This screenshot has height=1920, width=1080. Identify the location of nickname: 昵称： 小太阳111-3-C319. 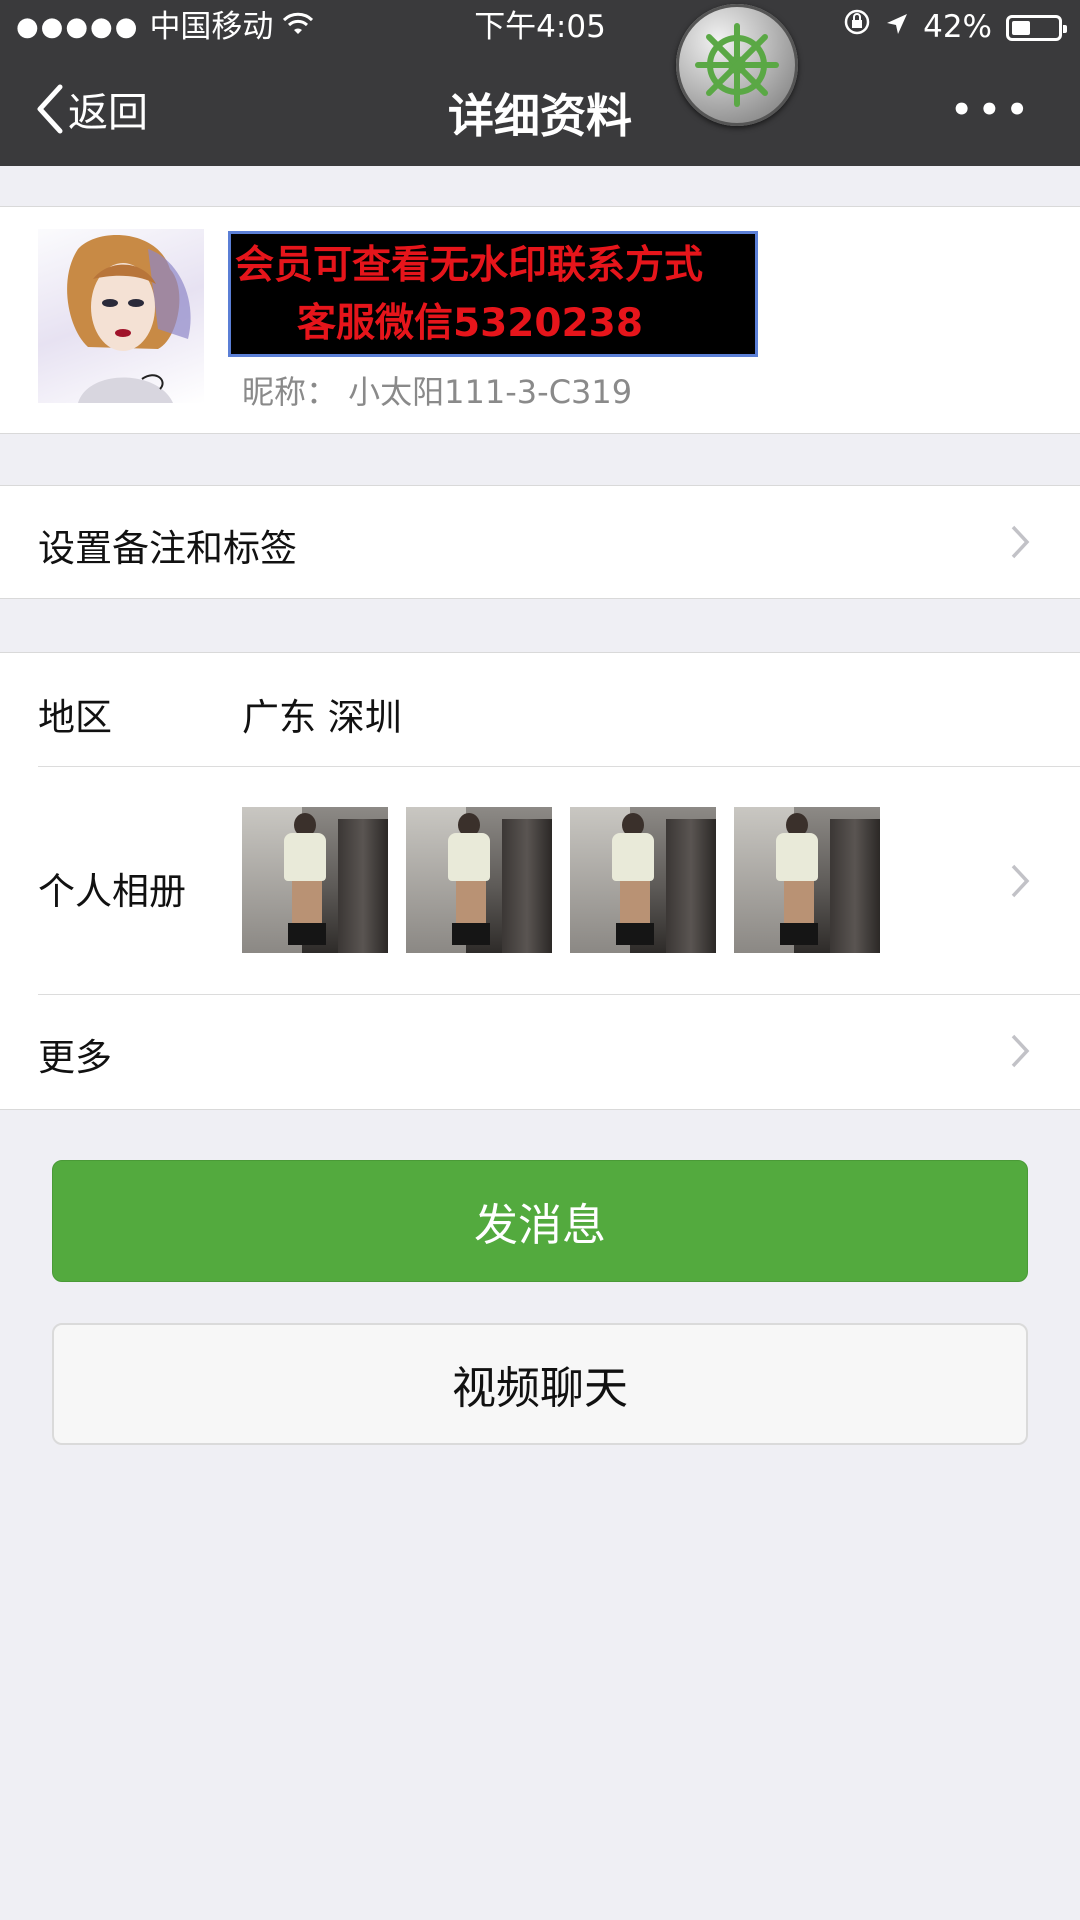
(437, 392).